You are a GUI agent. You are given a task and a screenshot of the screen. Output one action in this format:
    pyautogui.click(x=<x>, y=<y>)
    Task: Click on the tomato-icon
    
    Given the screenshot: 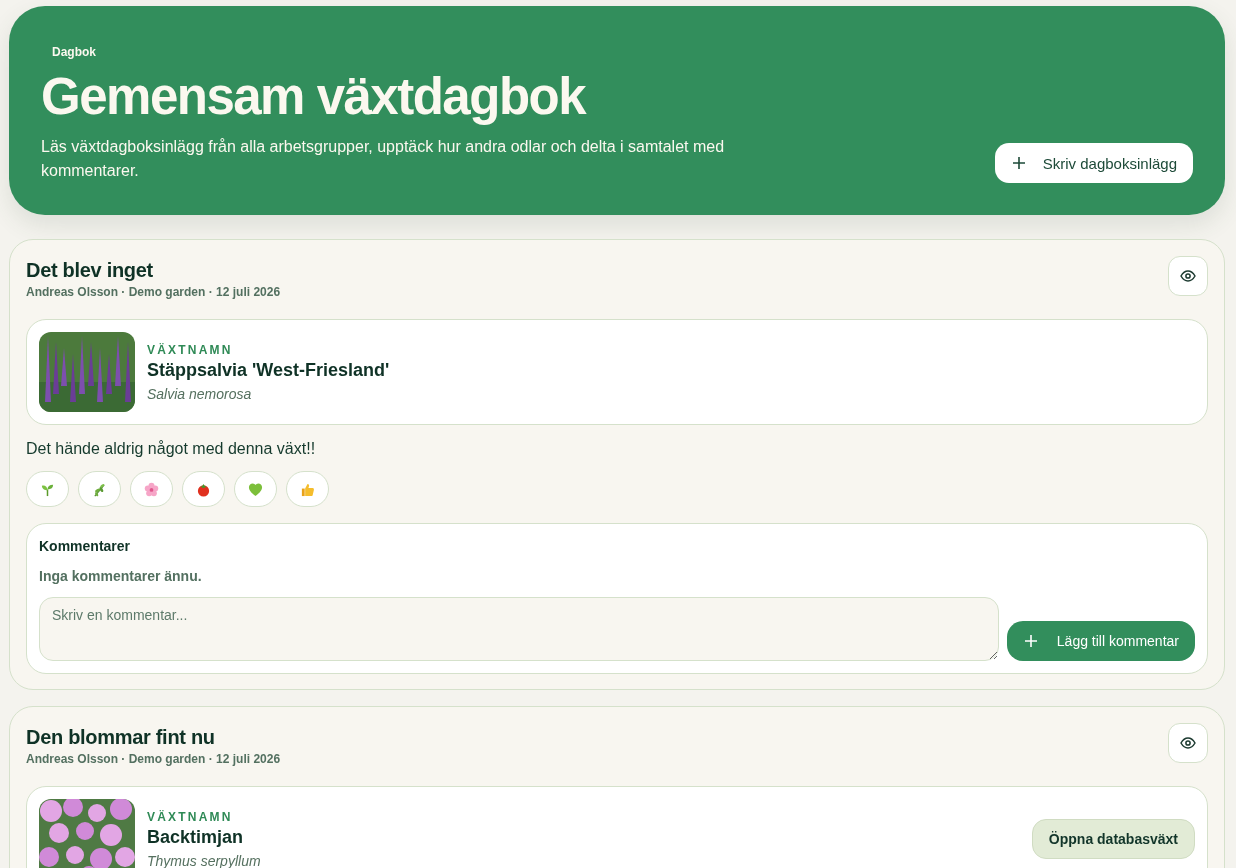 What is the action you would take?
    pyautogui.click(x=203, y=489)
    